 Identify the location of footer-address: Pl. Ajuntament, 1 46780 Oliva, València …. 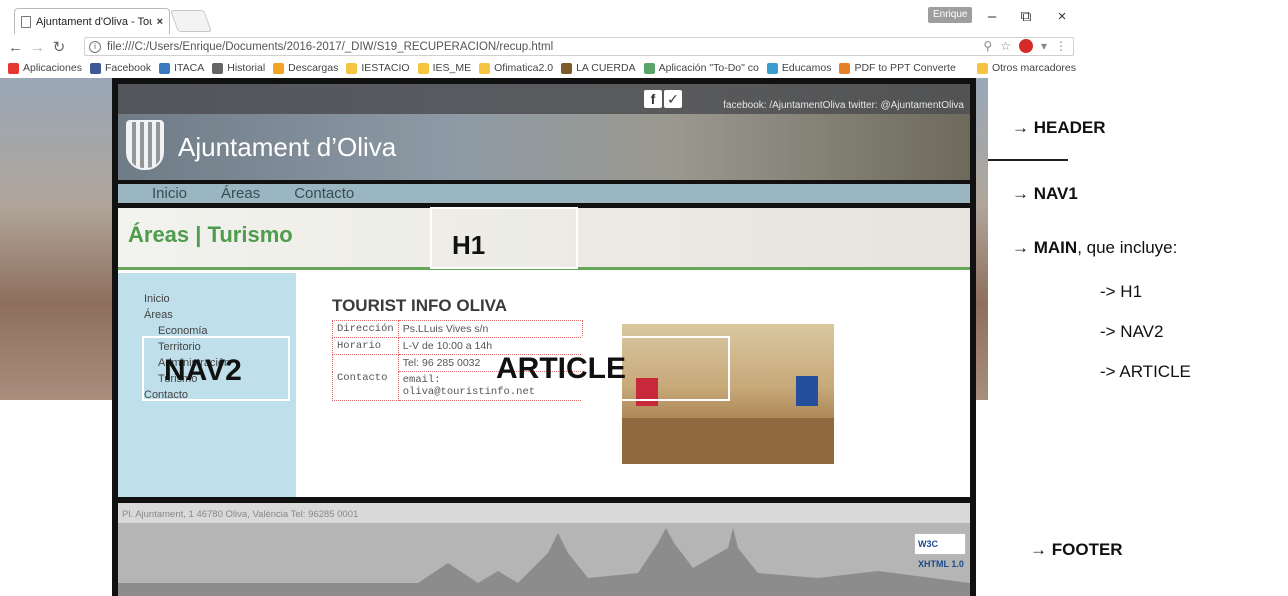
(240, 514).